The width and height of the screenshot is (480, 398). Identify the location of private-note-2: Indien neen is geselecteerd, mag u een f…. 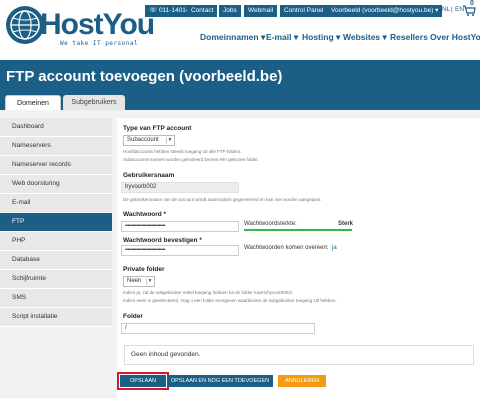
(230, 300).